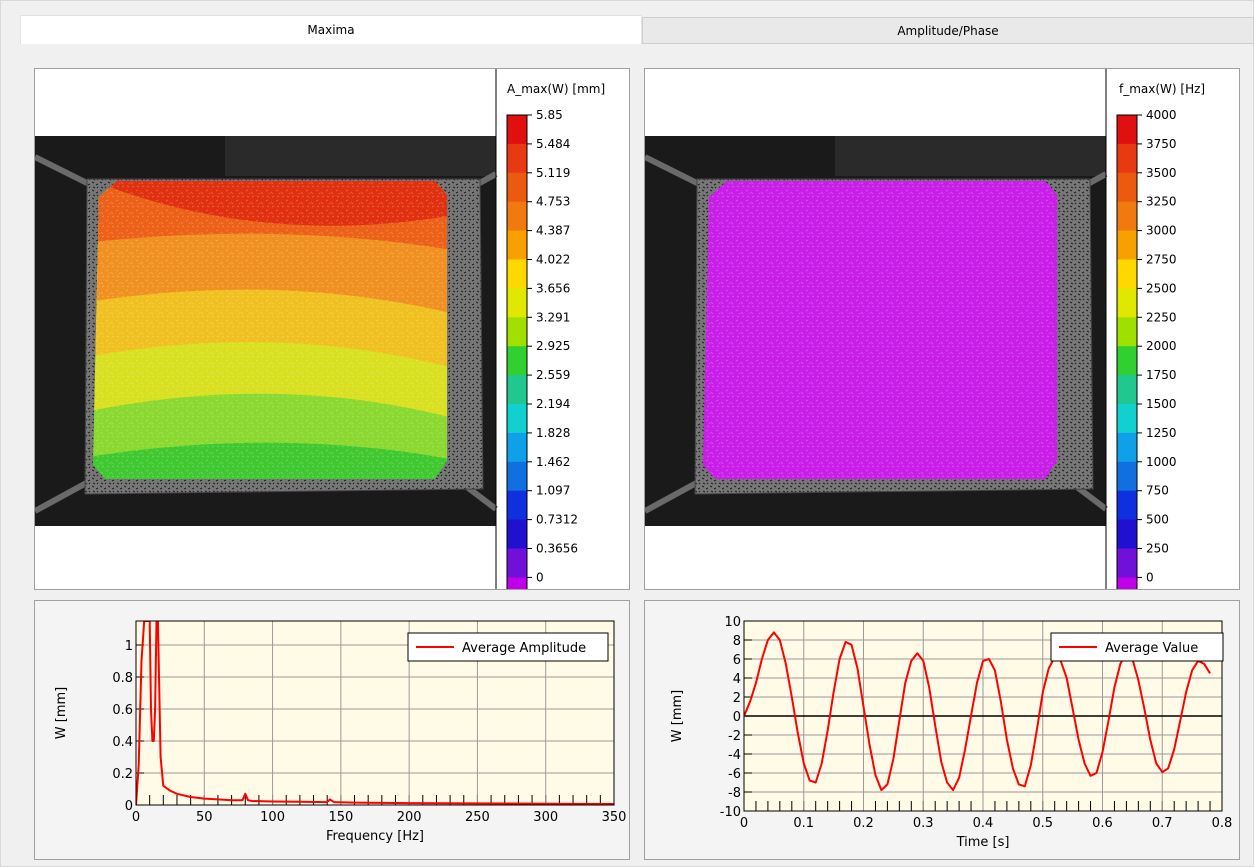 The image size is (1254, 867). What do you see at coordinates (863, 823) in the screenshot?
I see `x-tick-label: 0.2` at bounding box center [863, 823].